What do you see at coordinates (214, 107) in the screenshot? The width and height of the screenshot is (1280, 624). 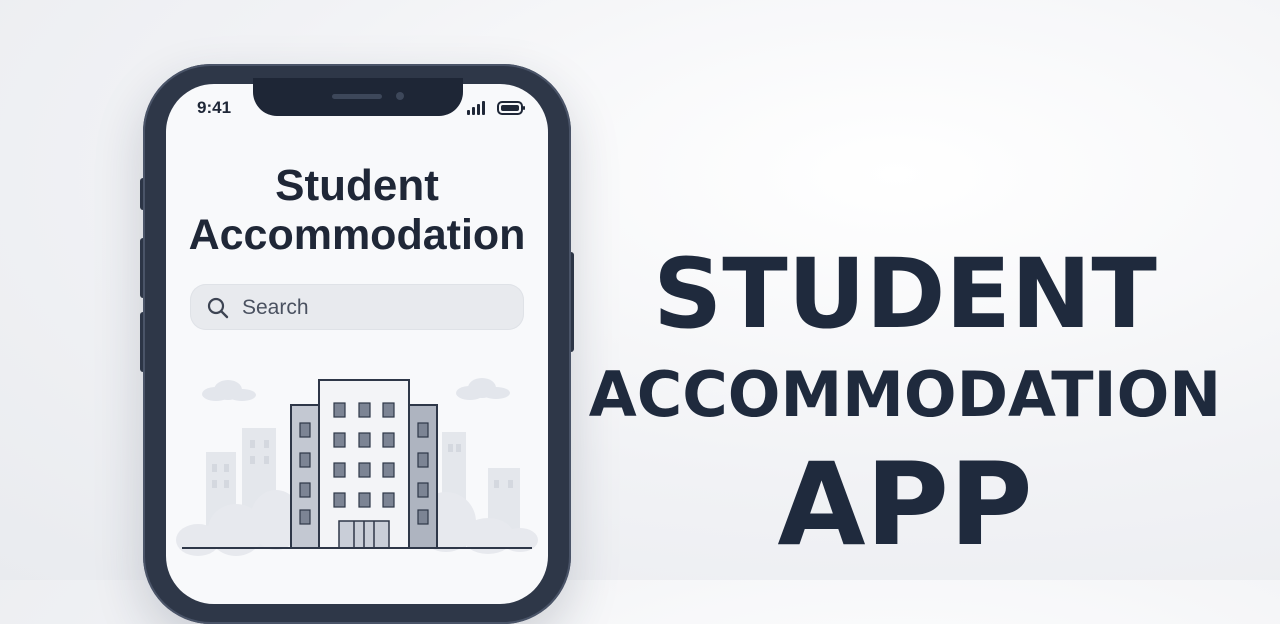 I see `status-time: 9:41` at bounding box center [214, 107].